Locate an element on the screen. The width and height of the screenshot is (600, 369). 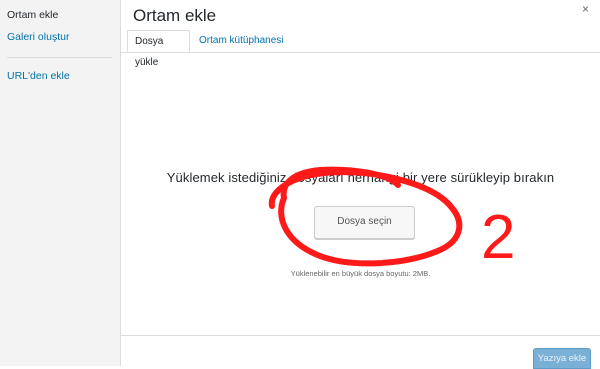
select-files-button: Dosya seçin is located at coordinates (364, 222).